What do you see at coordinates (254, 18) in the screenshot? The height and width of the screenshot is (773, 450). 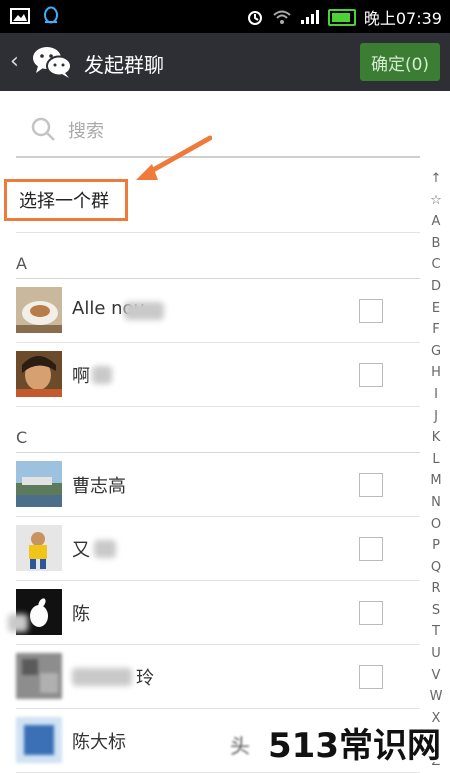 I see `alarm-icon` at bounding box center [254, 18].